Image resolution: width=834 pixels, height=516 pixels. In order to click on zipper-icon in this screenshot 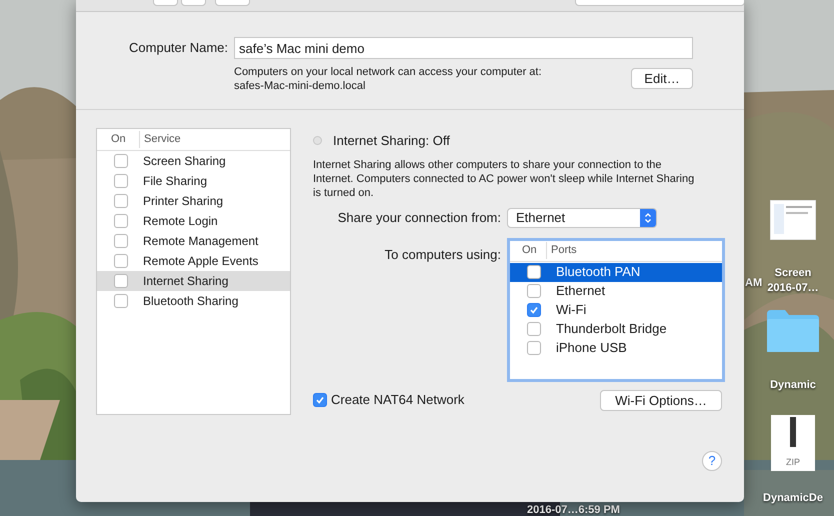, I will do `click(793, 432)`.